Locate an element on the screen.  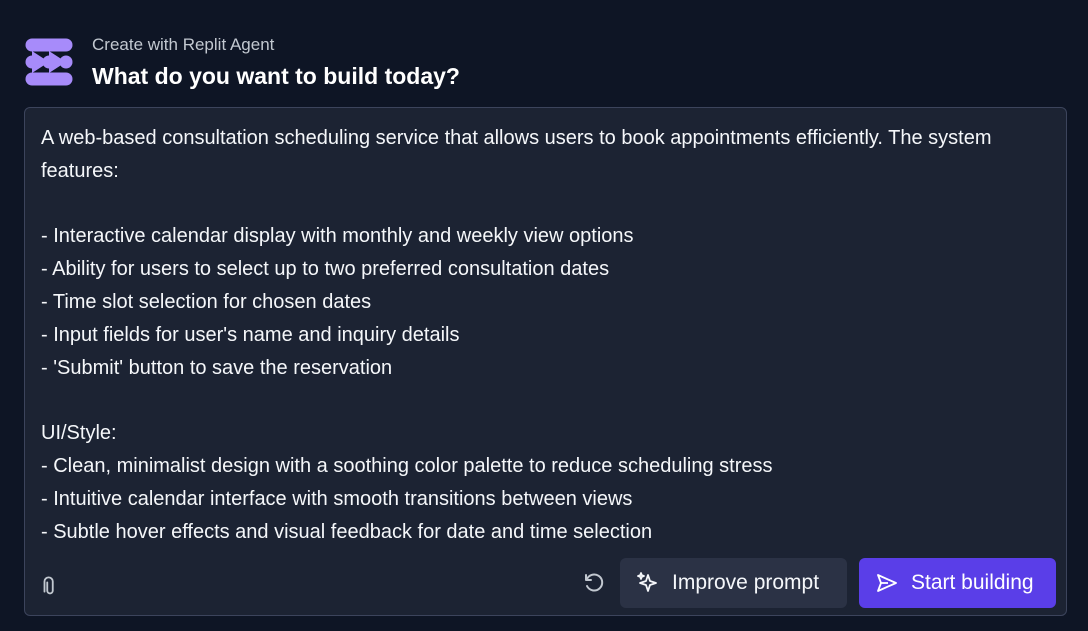
start-building-button: Start building is located at coordinates (957, 583).